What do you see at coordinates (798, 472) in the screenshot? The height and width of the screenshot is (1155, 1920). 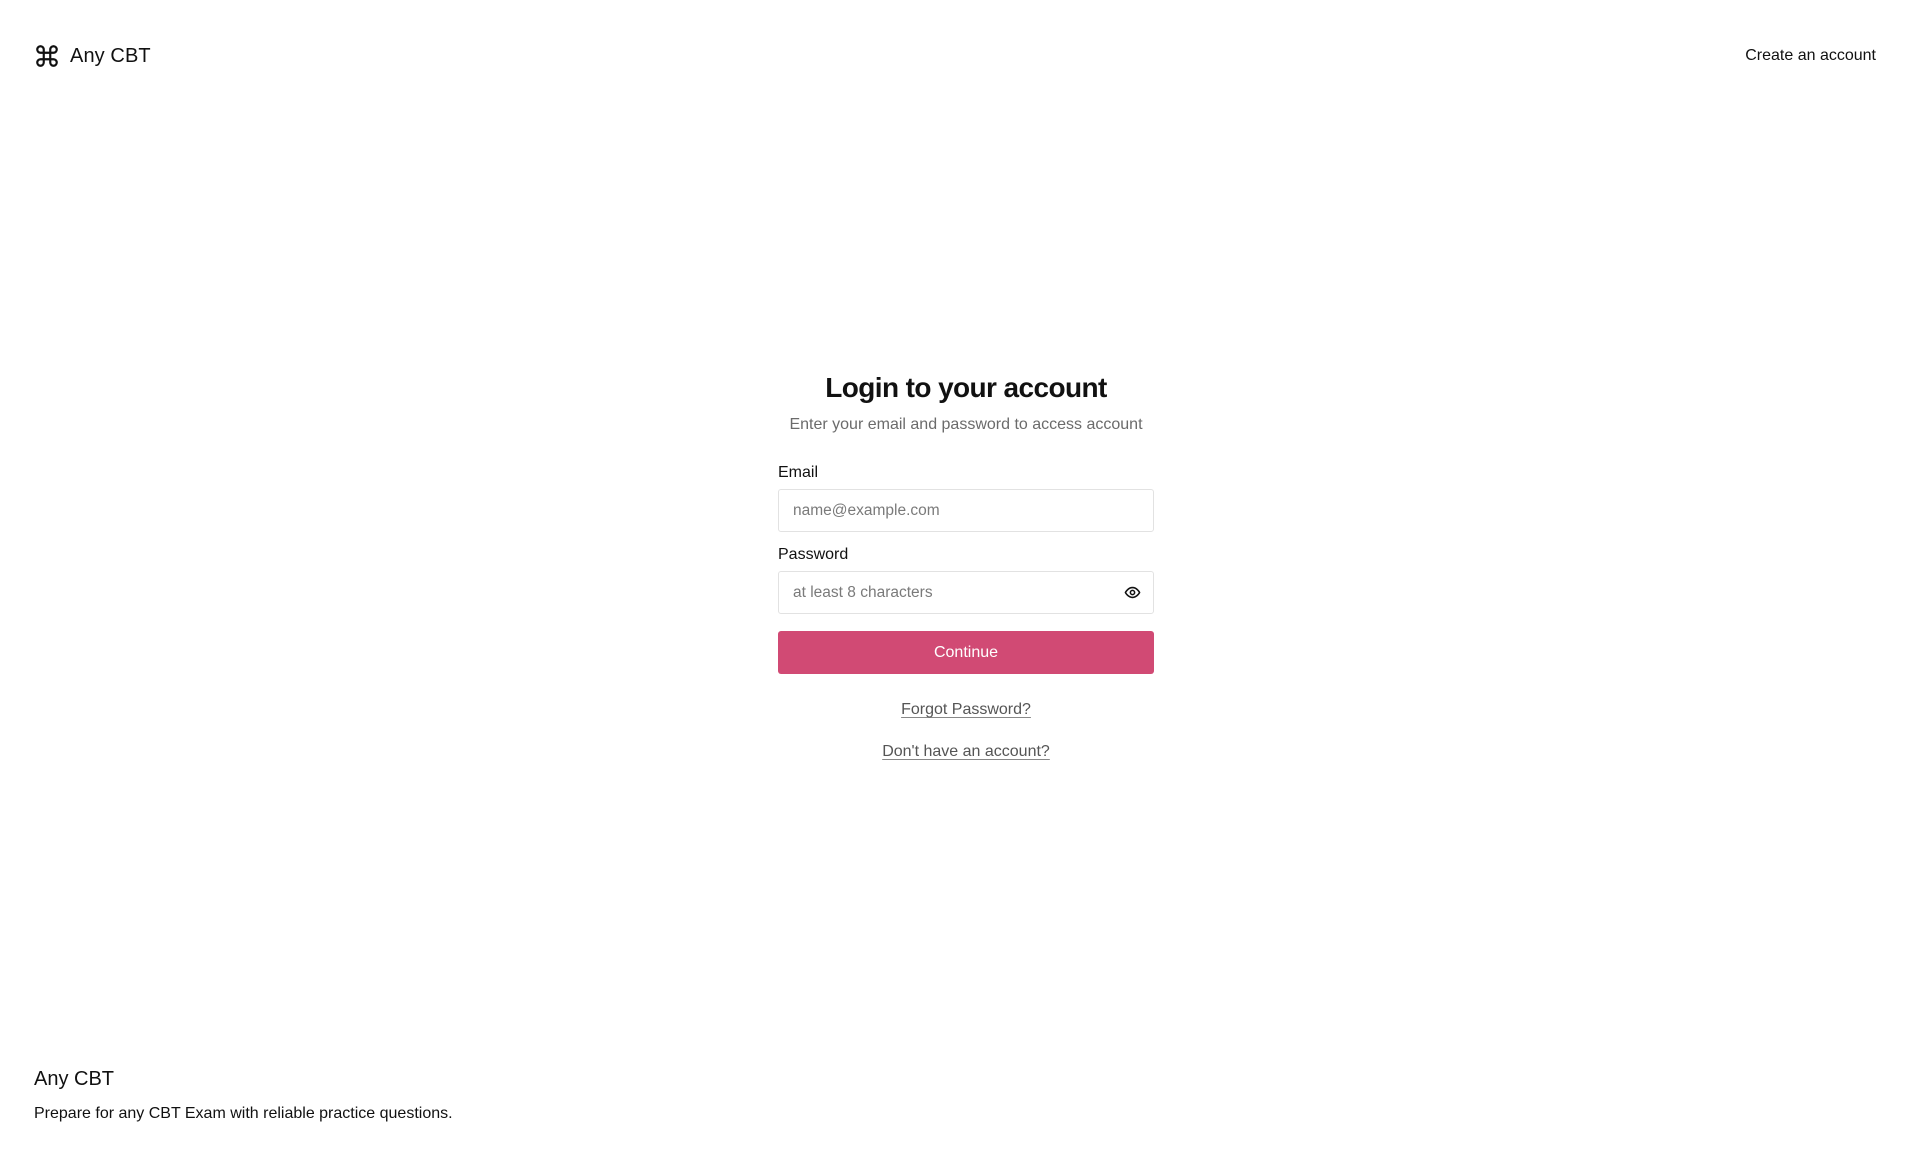 I see `email-label: Email` at bounding box center [798, 472].